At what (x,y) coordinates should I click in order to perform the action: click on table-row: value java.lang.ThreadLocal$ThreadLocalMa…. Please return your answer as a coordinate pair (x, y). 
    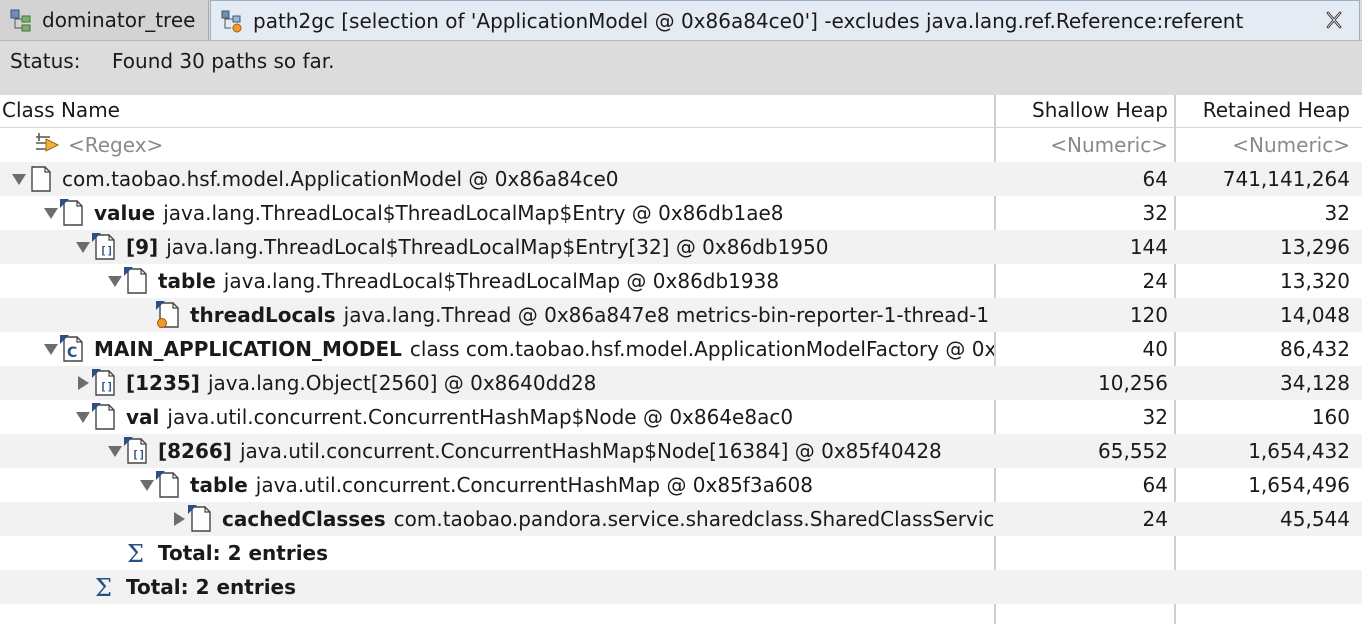
    Looking at the image, I should click on (681, 213).